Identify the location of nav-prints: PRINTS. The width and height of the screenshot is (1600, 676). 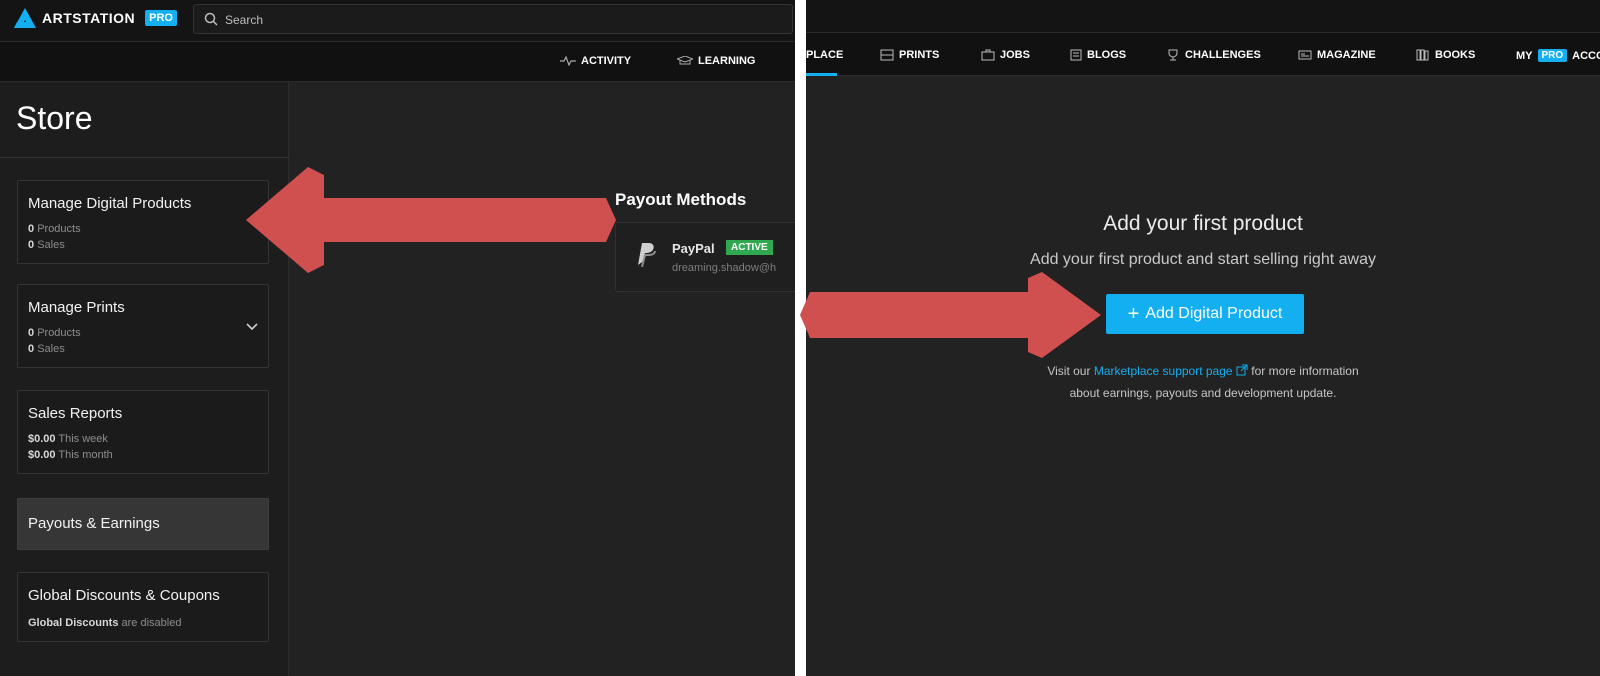
(909, 55).